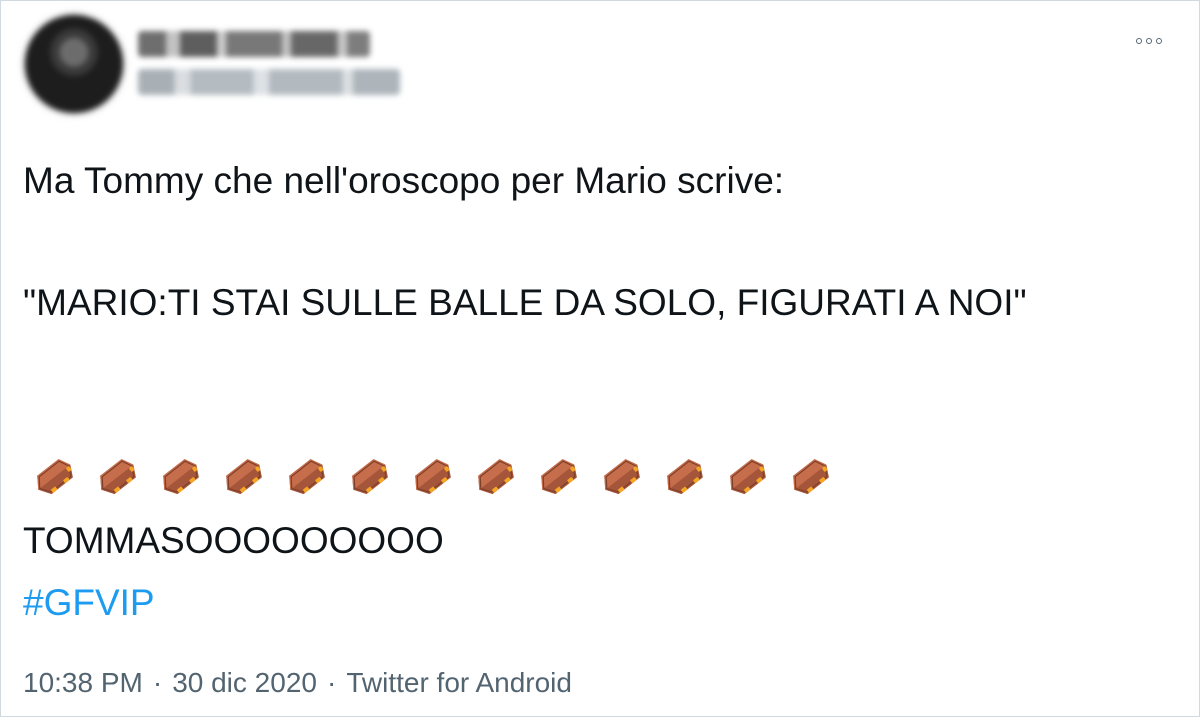 The image size is (1200, 717). Describe the element at coordinates (244, 682) in the screenshot. I see `tweet-date: 30 dic 2020` at that location.